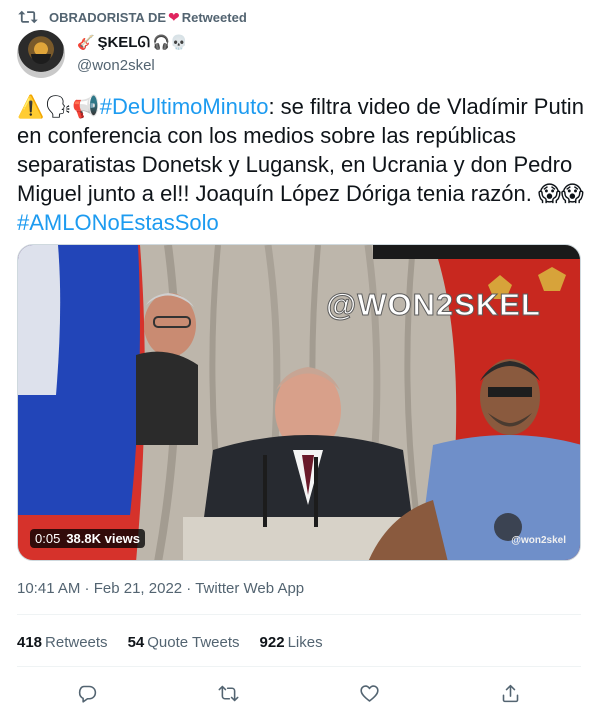  Describe the element at coordinates (118, 222) in the screenshot. I see `hashtag-amlonoestassolo: #AMLONoEstasSolo` at that location.